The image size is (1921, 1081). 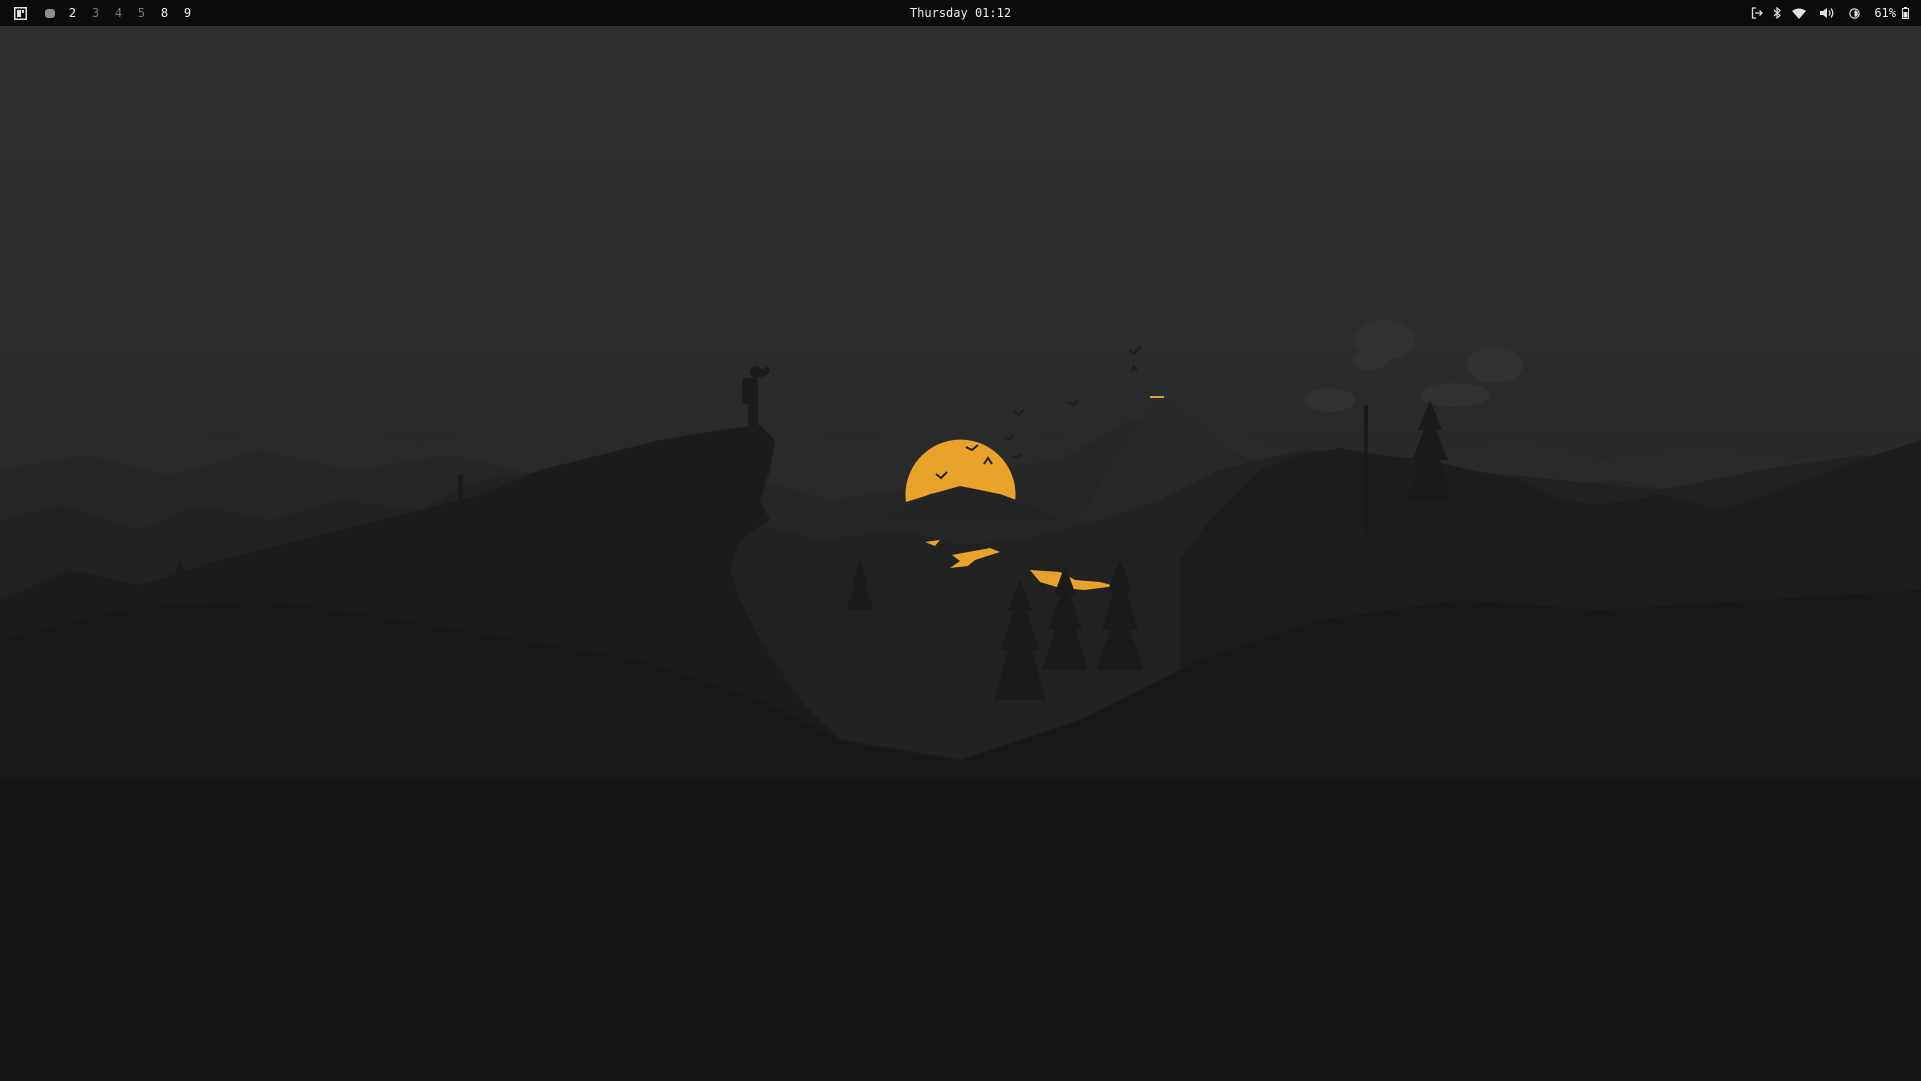 I want to click on workspace-3-button: 3, so click(x=95, y=13).